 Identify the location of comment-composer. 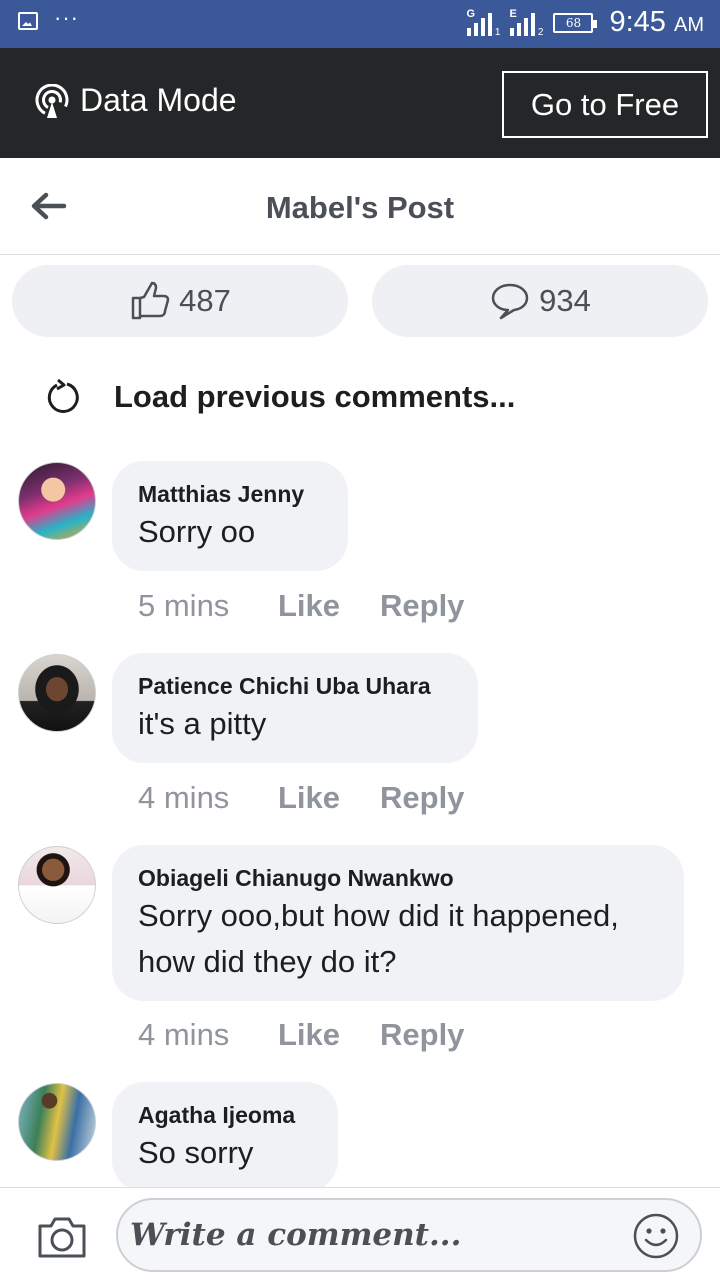
(360, 1233).